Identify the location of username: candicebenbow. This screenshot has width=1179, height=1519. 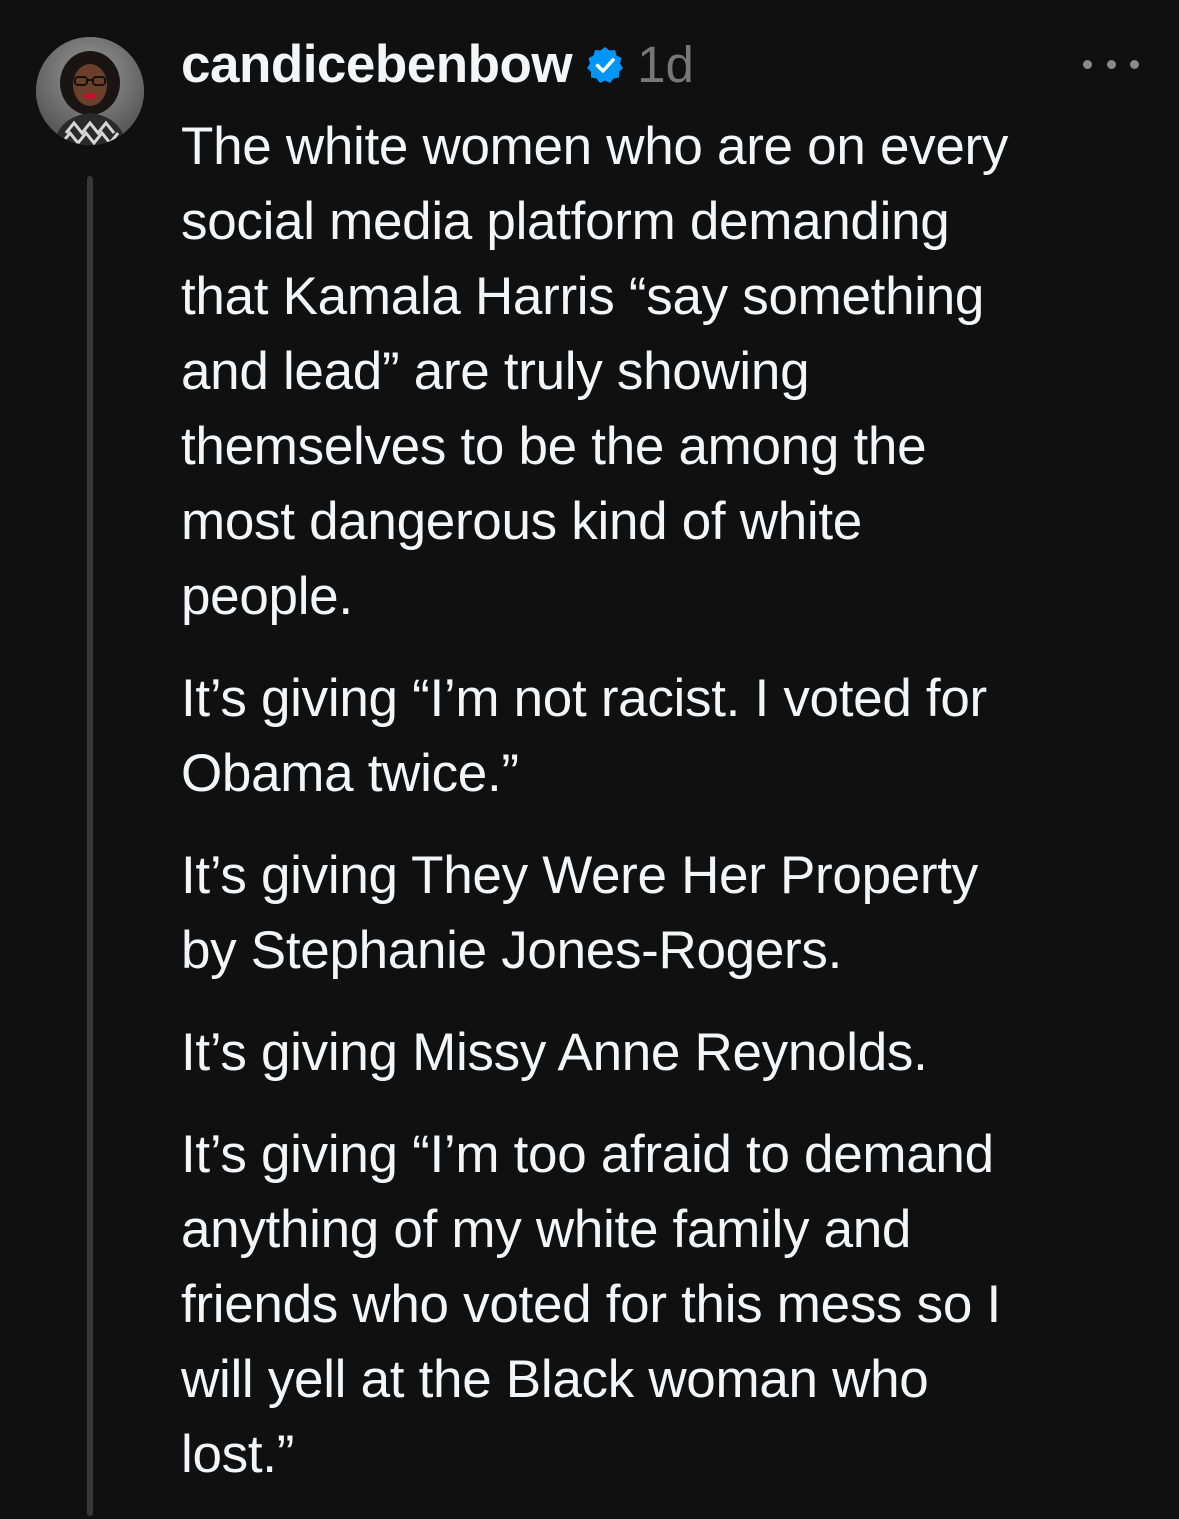
(377, 65).